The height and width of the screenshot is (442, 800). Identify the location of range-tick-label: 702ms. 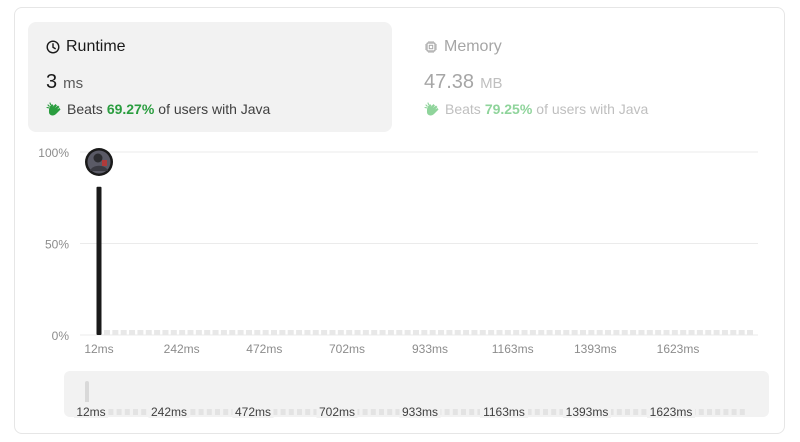
(337, 412).